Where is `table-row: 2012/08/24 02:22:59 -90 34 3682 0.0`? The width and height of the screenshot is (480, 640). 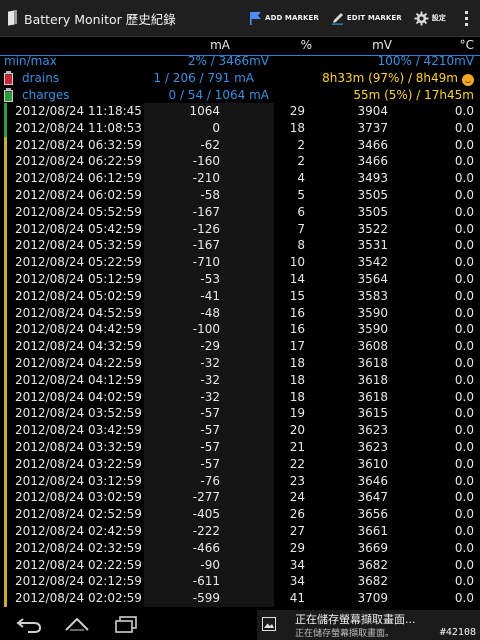
table-row: 2012/08/24 02:22:59 -90 34 3682 0.0 is located at coordinates (240, 565).